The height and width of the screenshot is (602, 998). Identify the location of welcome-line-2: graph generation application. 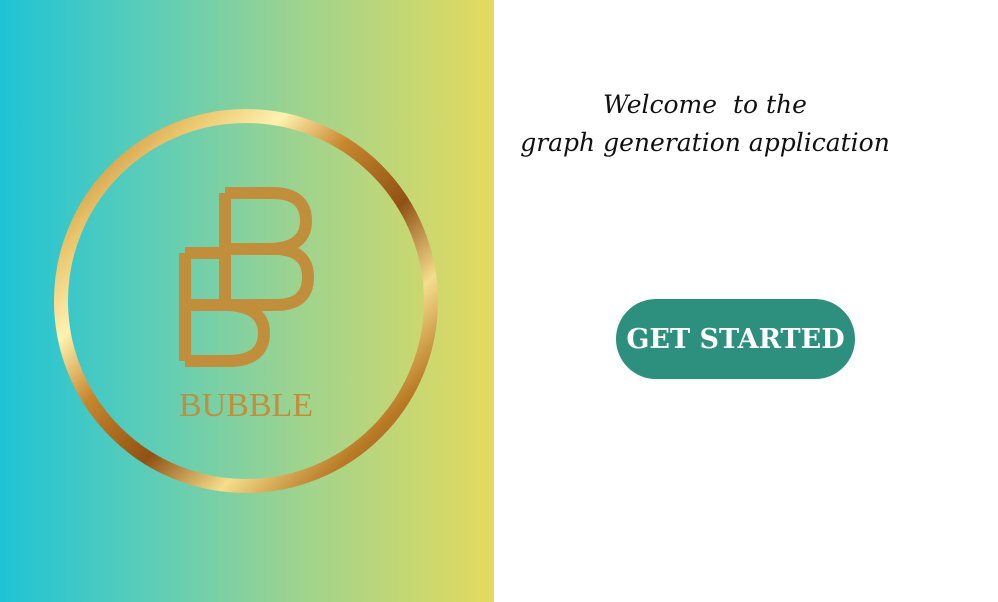
(705, 142).